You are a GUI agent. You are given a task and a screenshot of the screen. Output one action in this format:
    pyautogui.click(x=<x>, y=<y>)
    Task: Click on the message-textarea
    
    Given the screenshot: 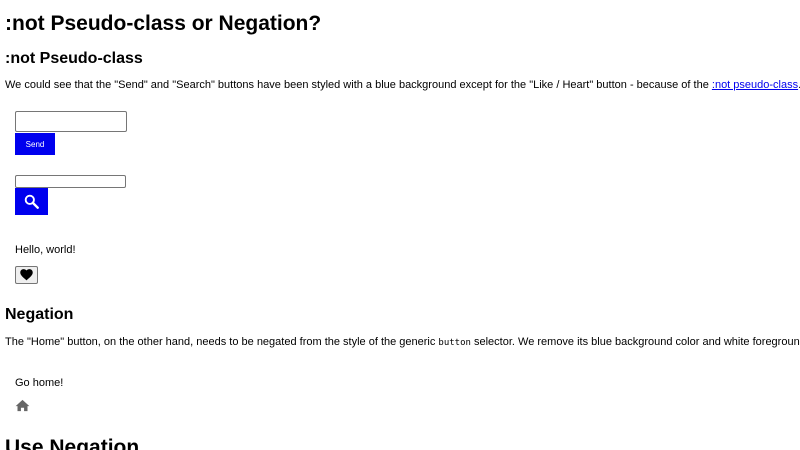 What is the action you would take?
    pyautogui.click(x=71, y=121)
    